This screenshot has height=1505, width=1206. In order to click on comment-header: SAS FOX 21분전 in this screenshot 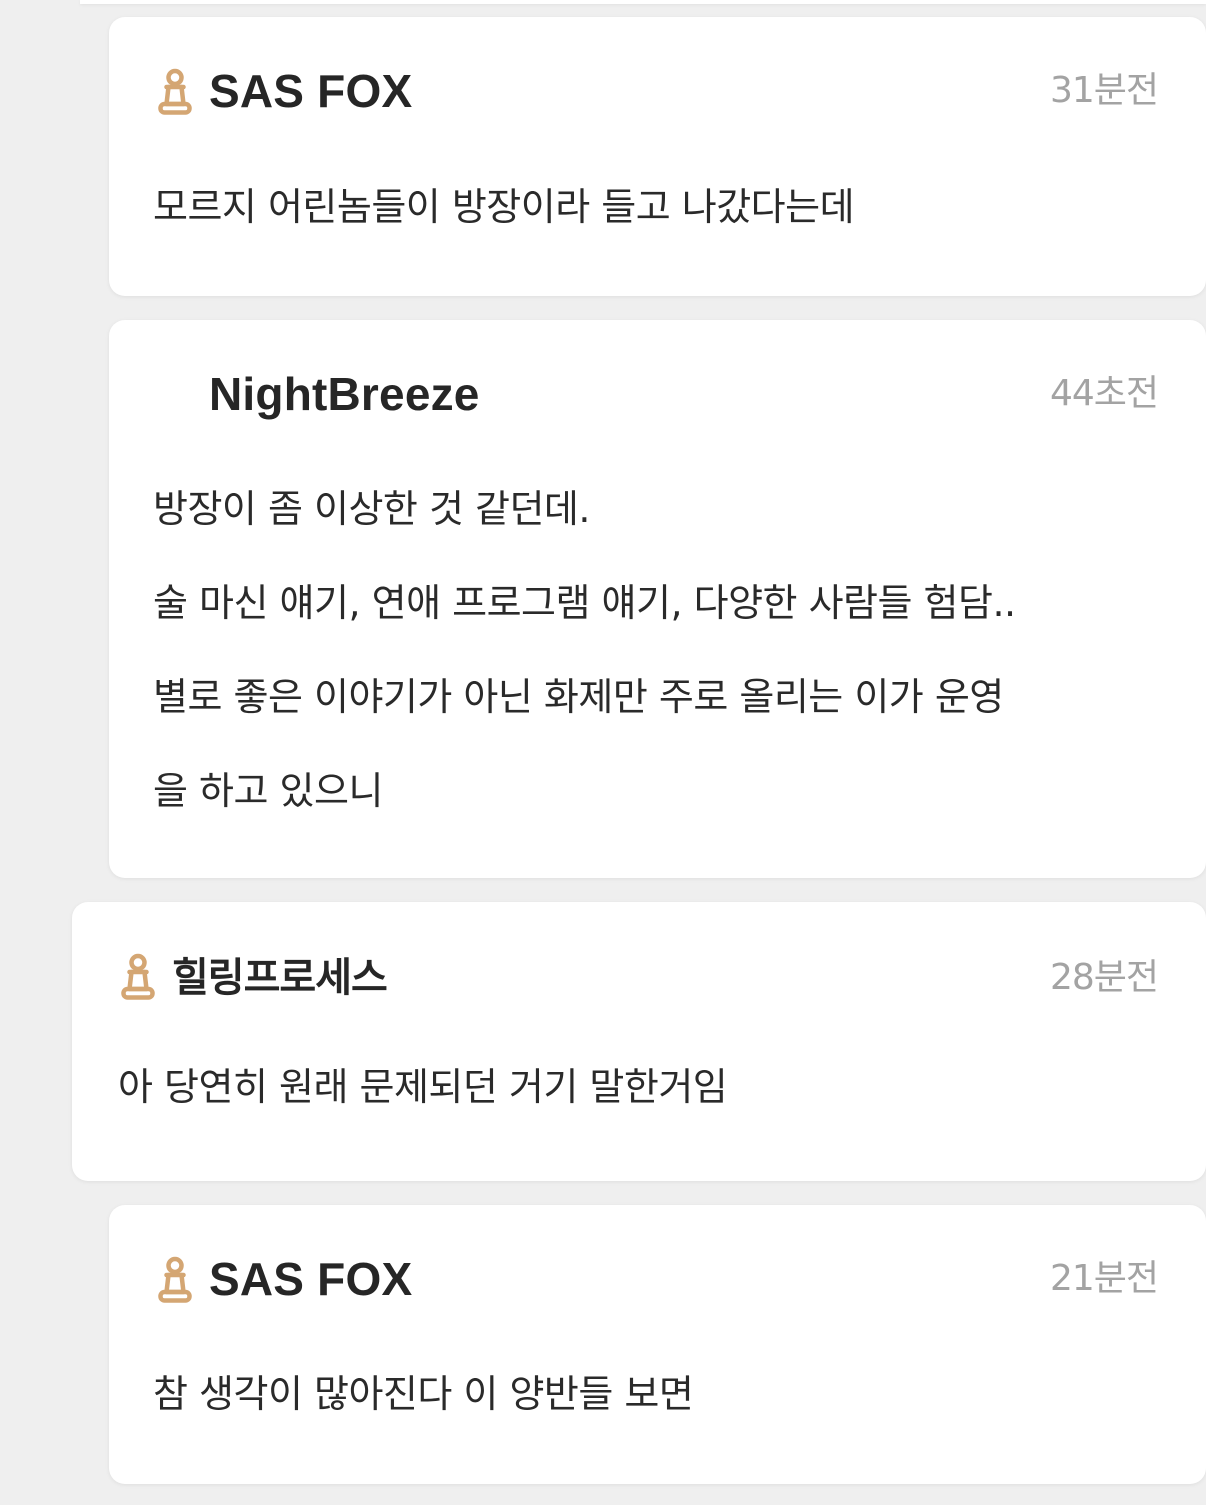, I will do `click(656, 1279)`.